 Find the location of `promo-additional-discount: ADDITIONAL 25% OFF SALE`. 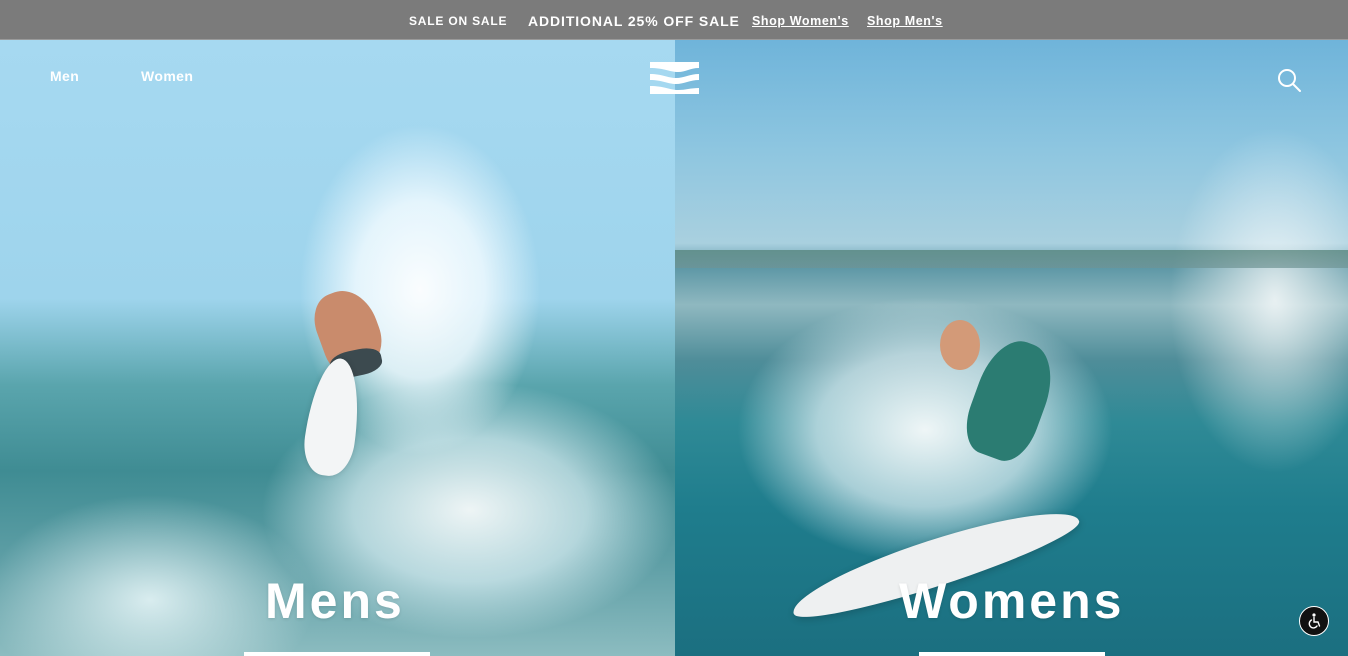

promo-additional-discount: ADDITIONAL 25% OFF SALE is located at coordinates (634, 21).